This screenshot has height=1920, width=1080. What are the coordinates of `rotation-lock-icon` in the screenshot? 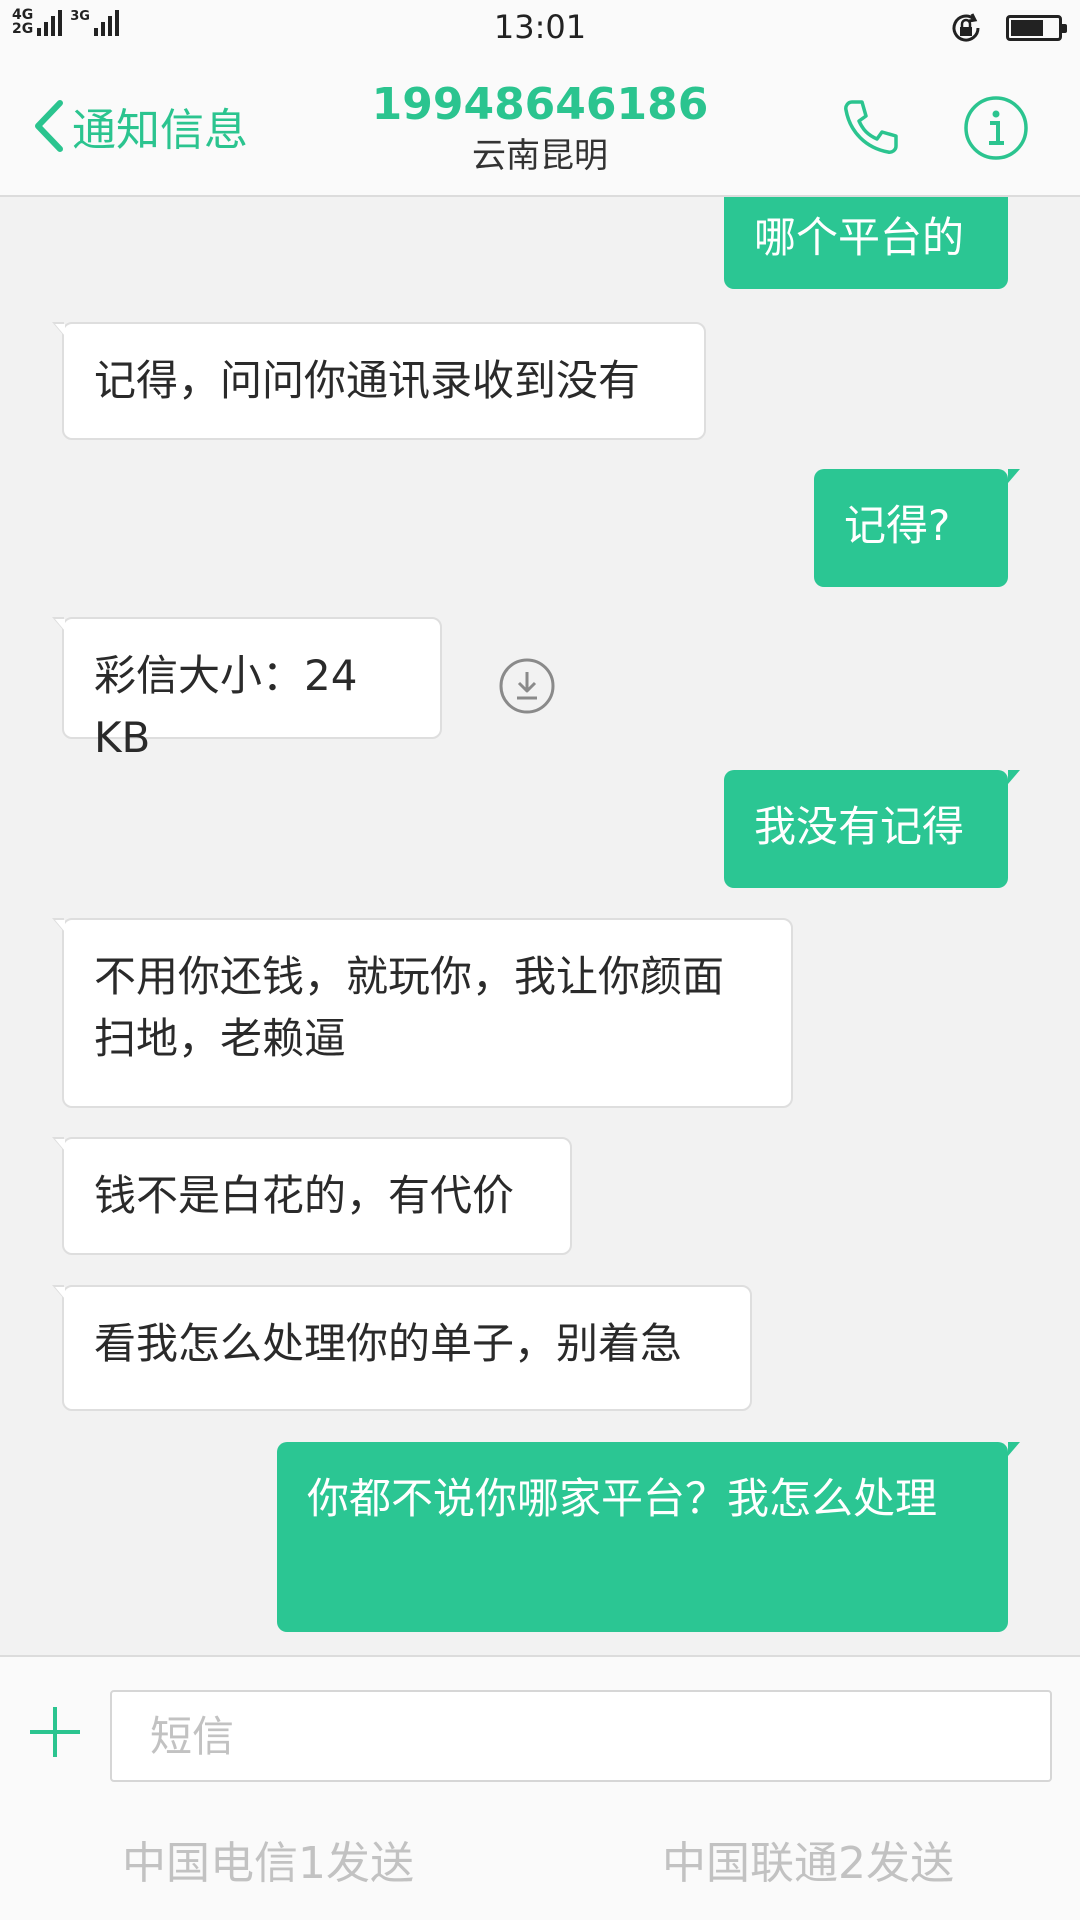 It's located at (966, 27).